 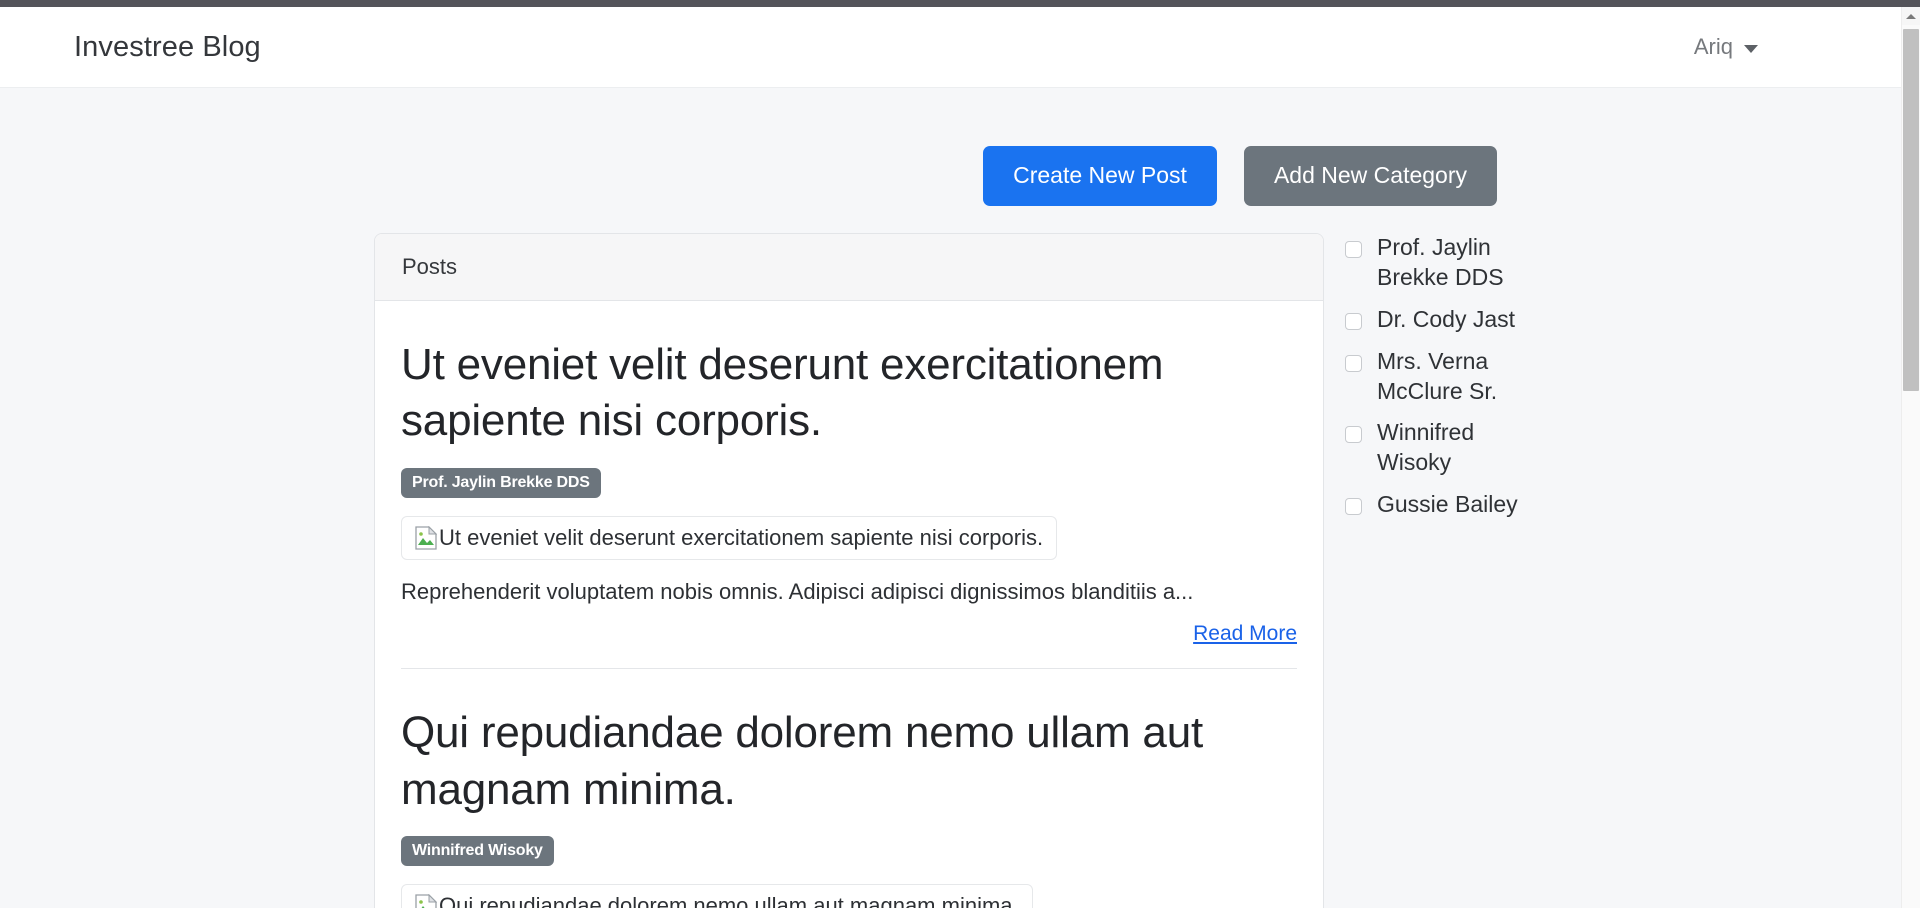 I want to click on create-new-post-button: Create New Post, so click(x=1100, y=176).